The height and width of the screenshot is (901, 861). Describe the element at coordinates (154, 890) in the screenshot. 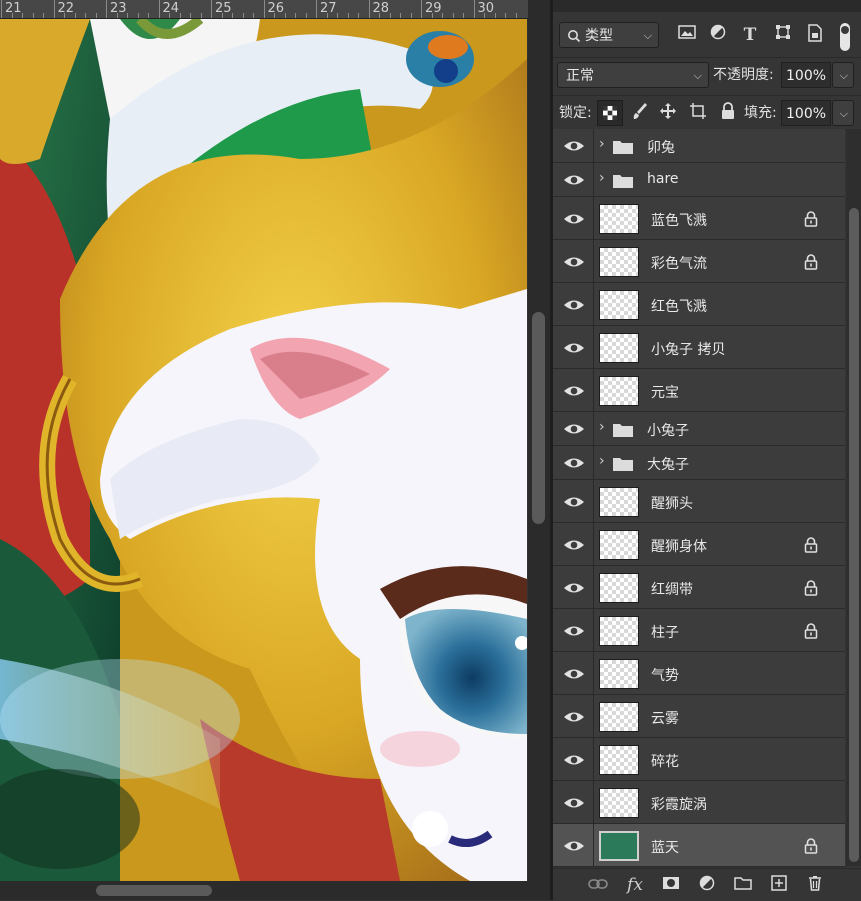

I see `canvas-horizontal-scroll-thumb` at that location.